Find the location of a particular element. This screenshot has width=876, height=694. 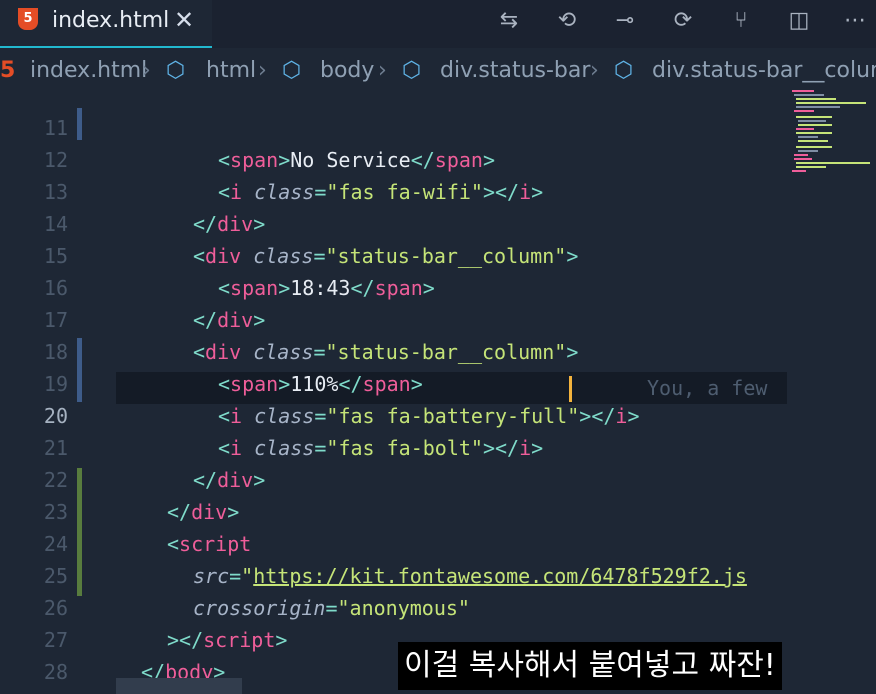

text-cursor is located at coordinates (570, 389).